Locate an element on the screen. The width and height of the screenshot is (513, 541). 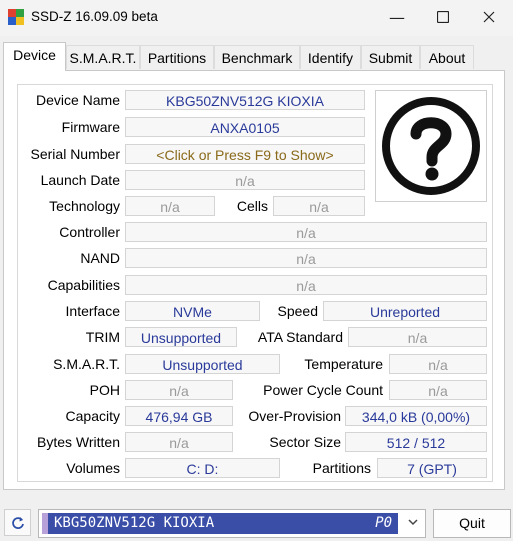
maximize-icon is located at coordinates (443, 17).